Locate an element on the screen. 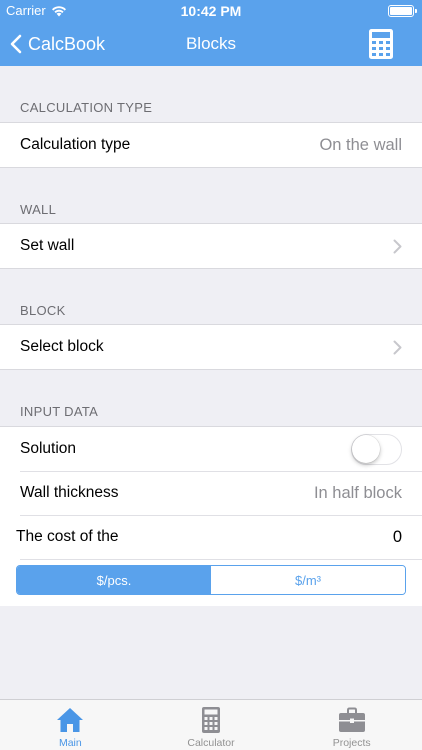  calculation-type-group: Calculation type On the wall is located at coordinates (211, 145).